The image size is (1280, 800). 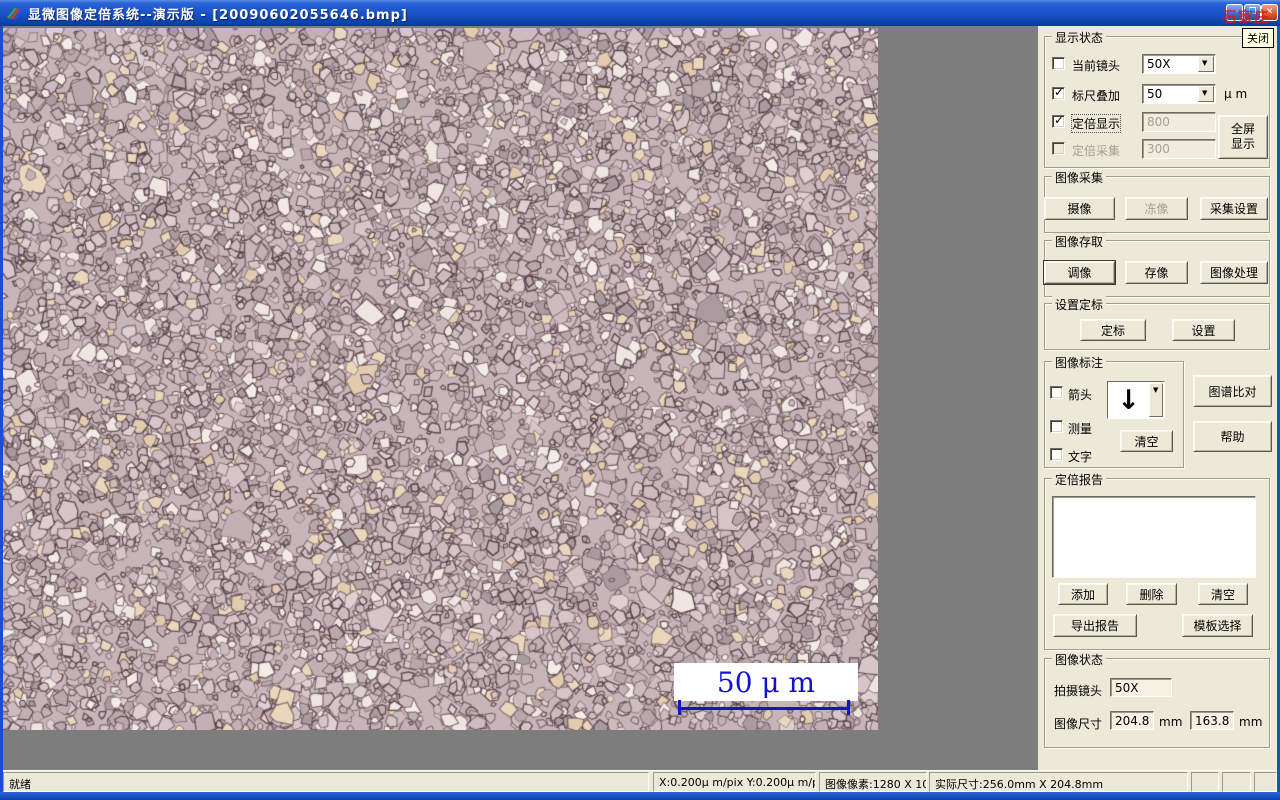 I want to click on calibrate-button: 定标, so click(x=1113, y=330).